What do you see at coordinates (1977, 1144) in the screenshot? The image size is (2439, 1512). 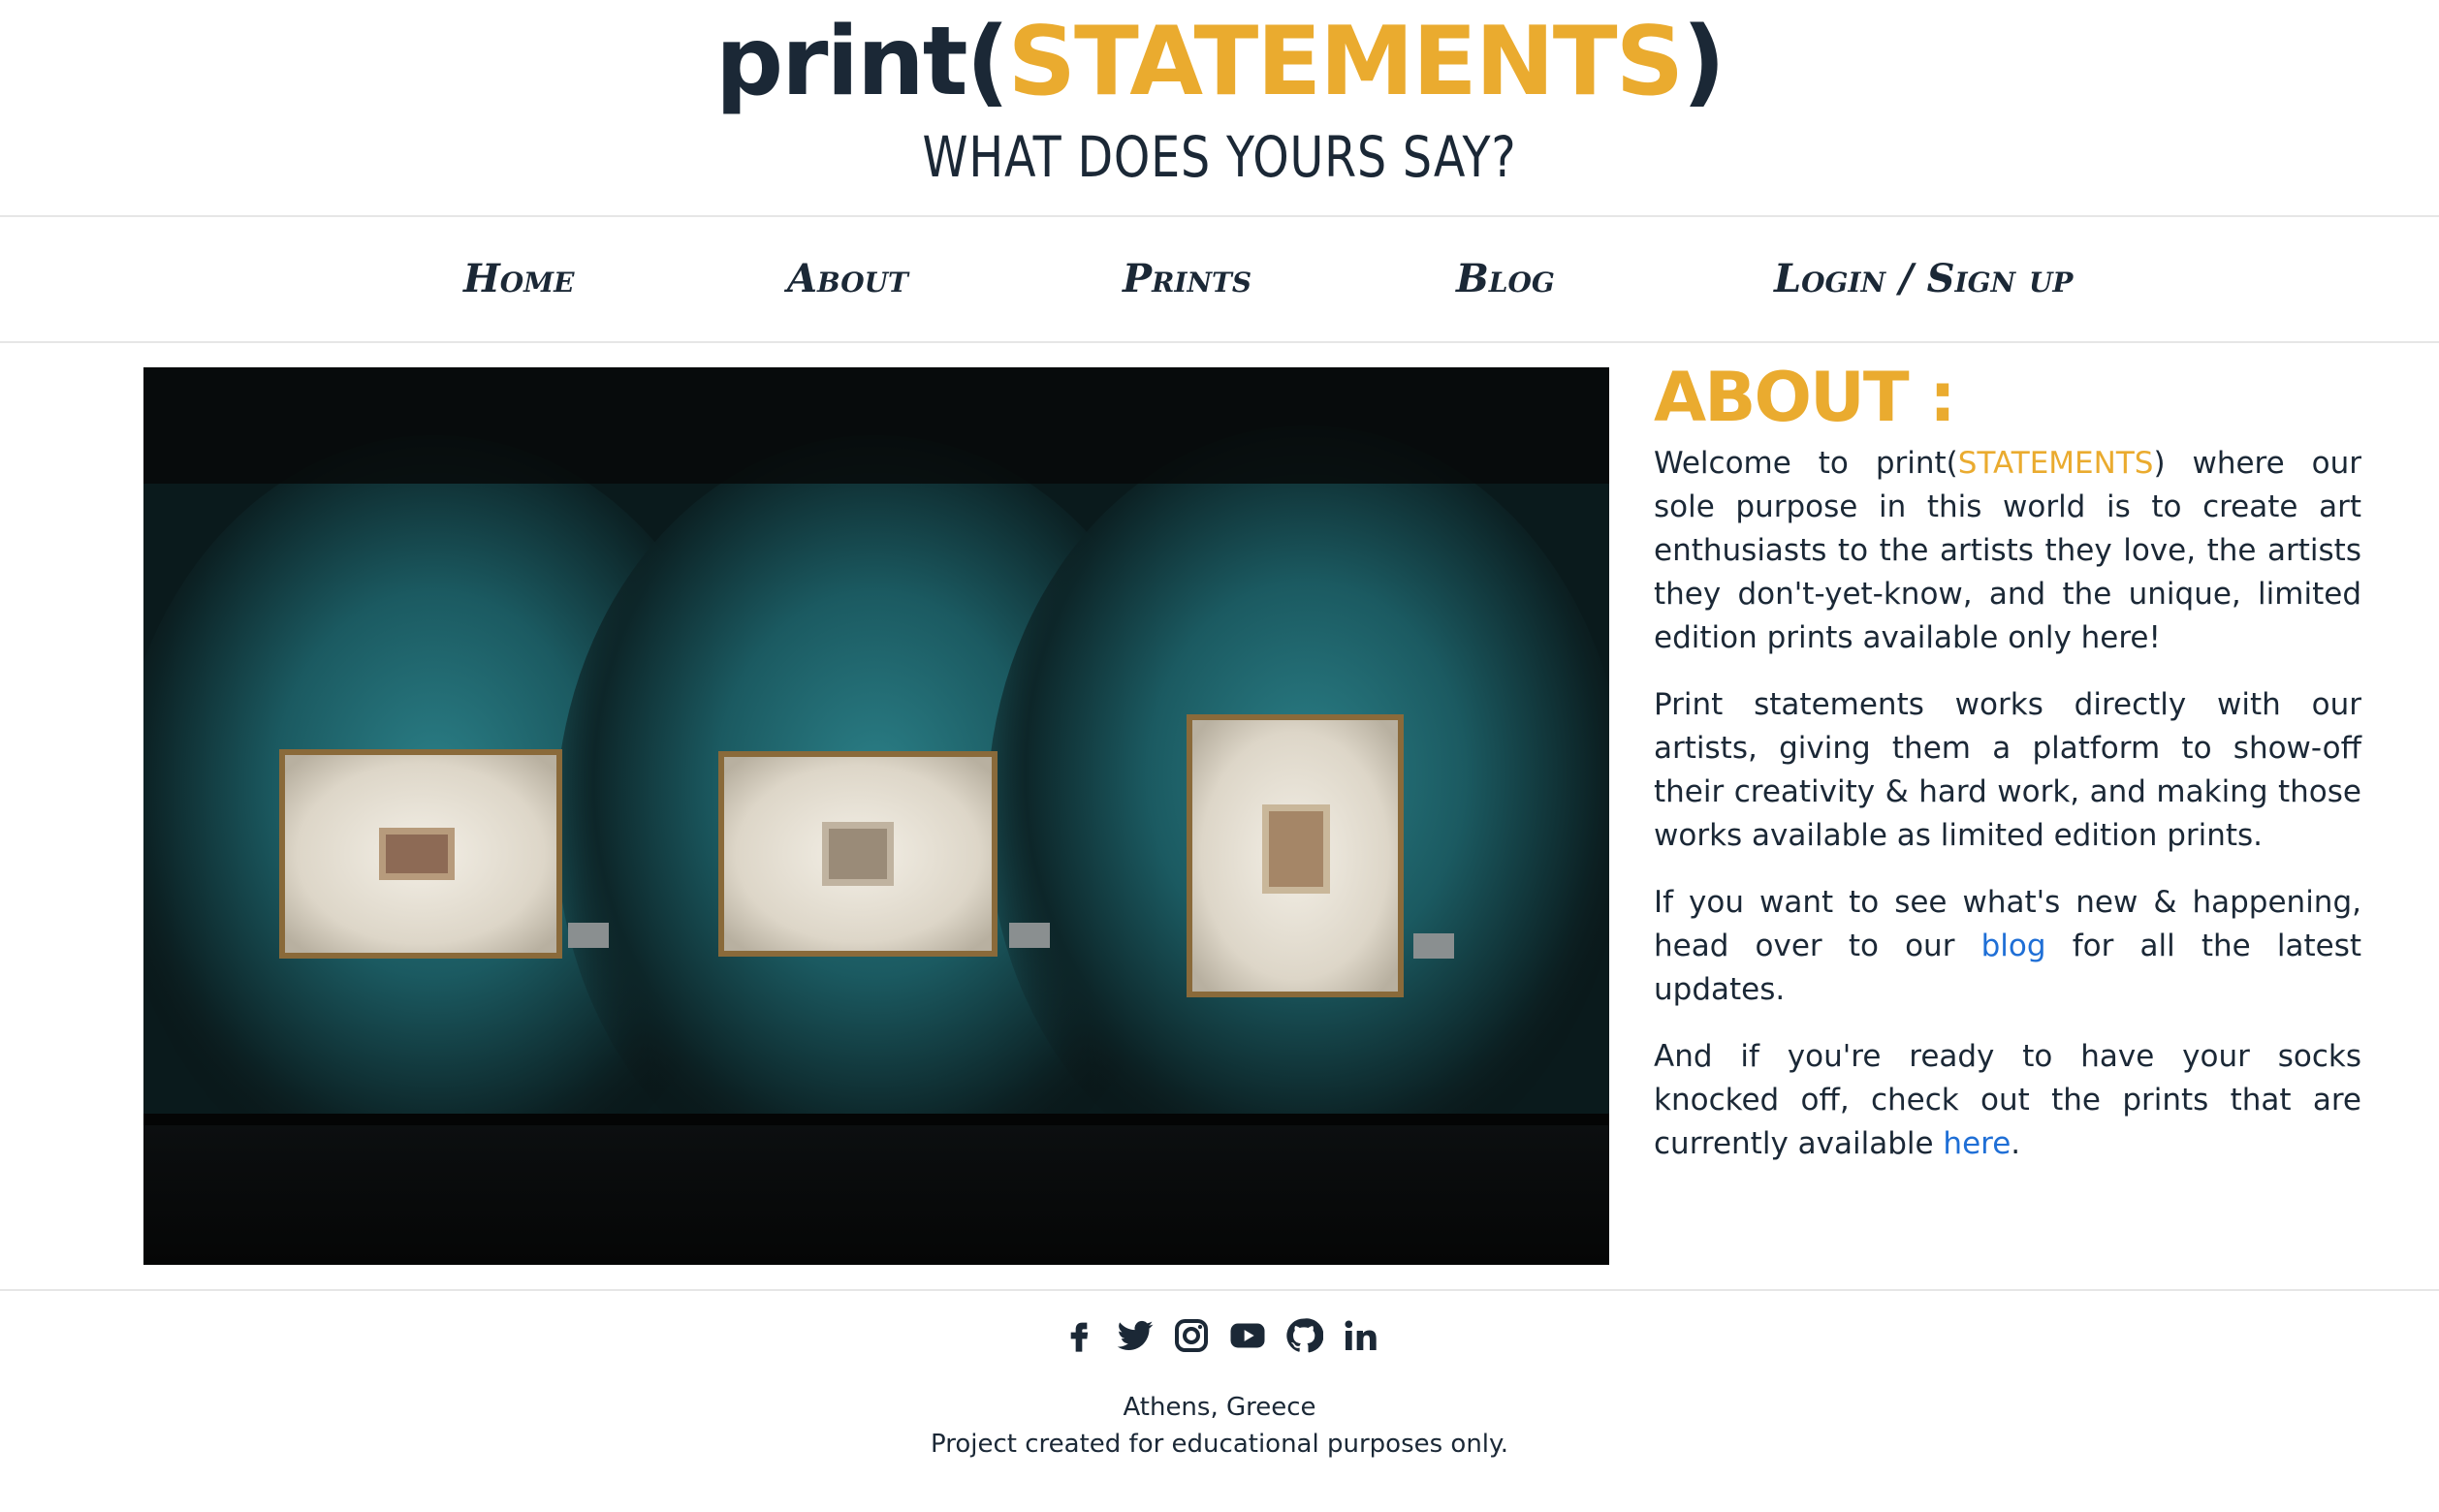 I see `prints-here-link: here` at bounding box center [1977, 1144].